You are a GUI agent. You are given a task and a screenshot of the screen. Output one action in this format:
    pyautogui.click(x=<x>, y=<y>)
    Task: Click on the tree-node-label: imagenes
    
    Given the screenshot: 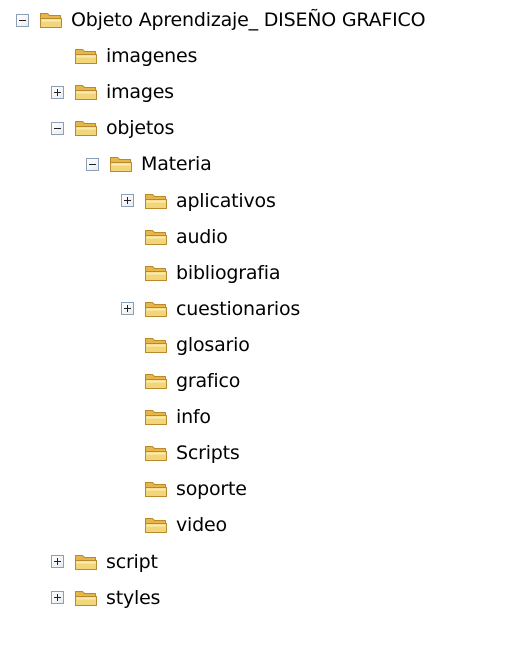 What is the action you would take?
    pyautogui.click(x=151, y=56)
    